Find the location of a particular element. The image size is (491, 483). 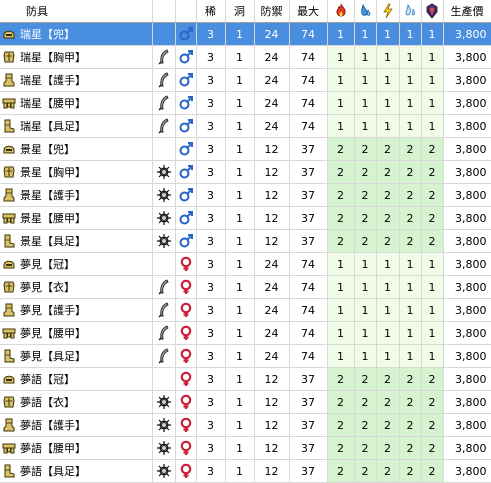

armor-name: 夢語【冠】 is located at coordinates (47, 379).